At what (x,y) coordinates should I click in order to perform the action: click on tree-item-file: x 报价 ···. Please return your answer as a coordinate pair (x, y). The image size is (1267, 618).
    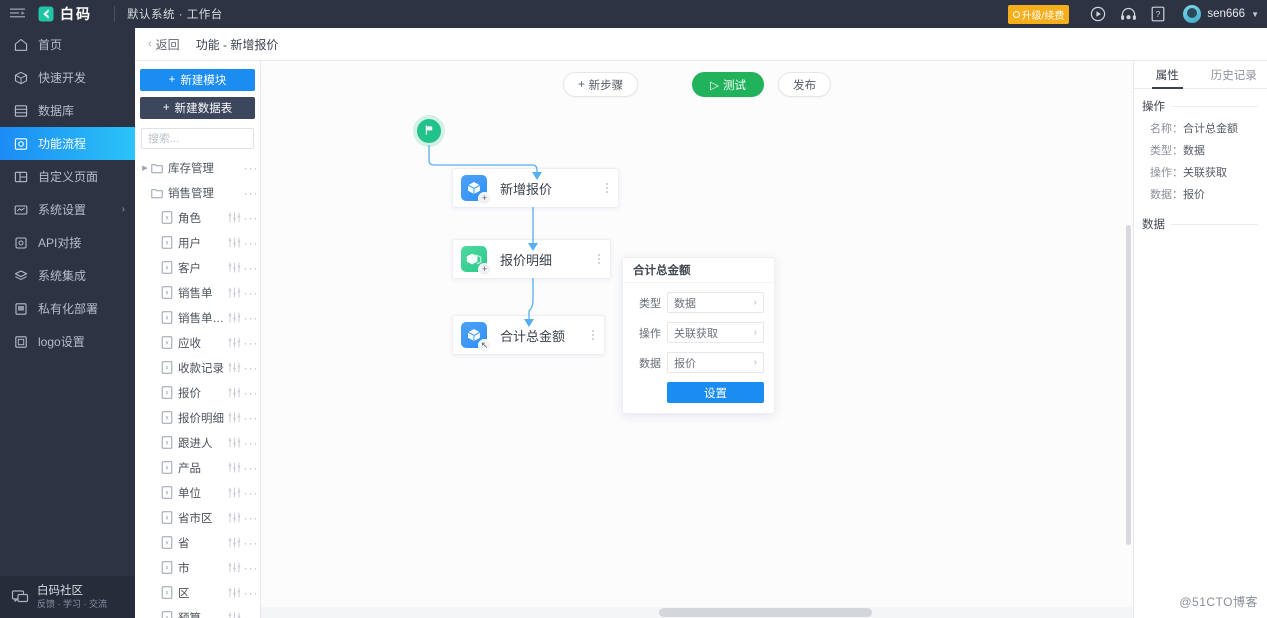
    Looking at the image, I should click on (197, 392).